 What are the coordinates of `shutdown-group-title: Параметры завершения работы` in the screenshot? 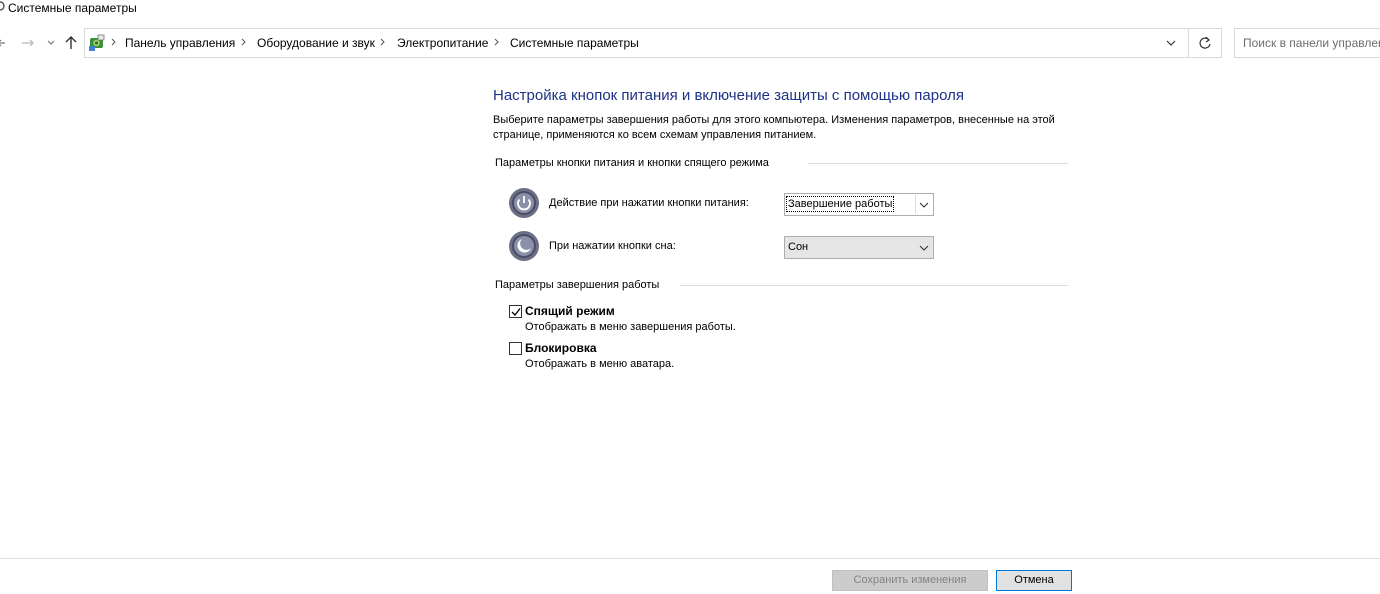 It's located at (577, 285).